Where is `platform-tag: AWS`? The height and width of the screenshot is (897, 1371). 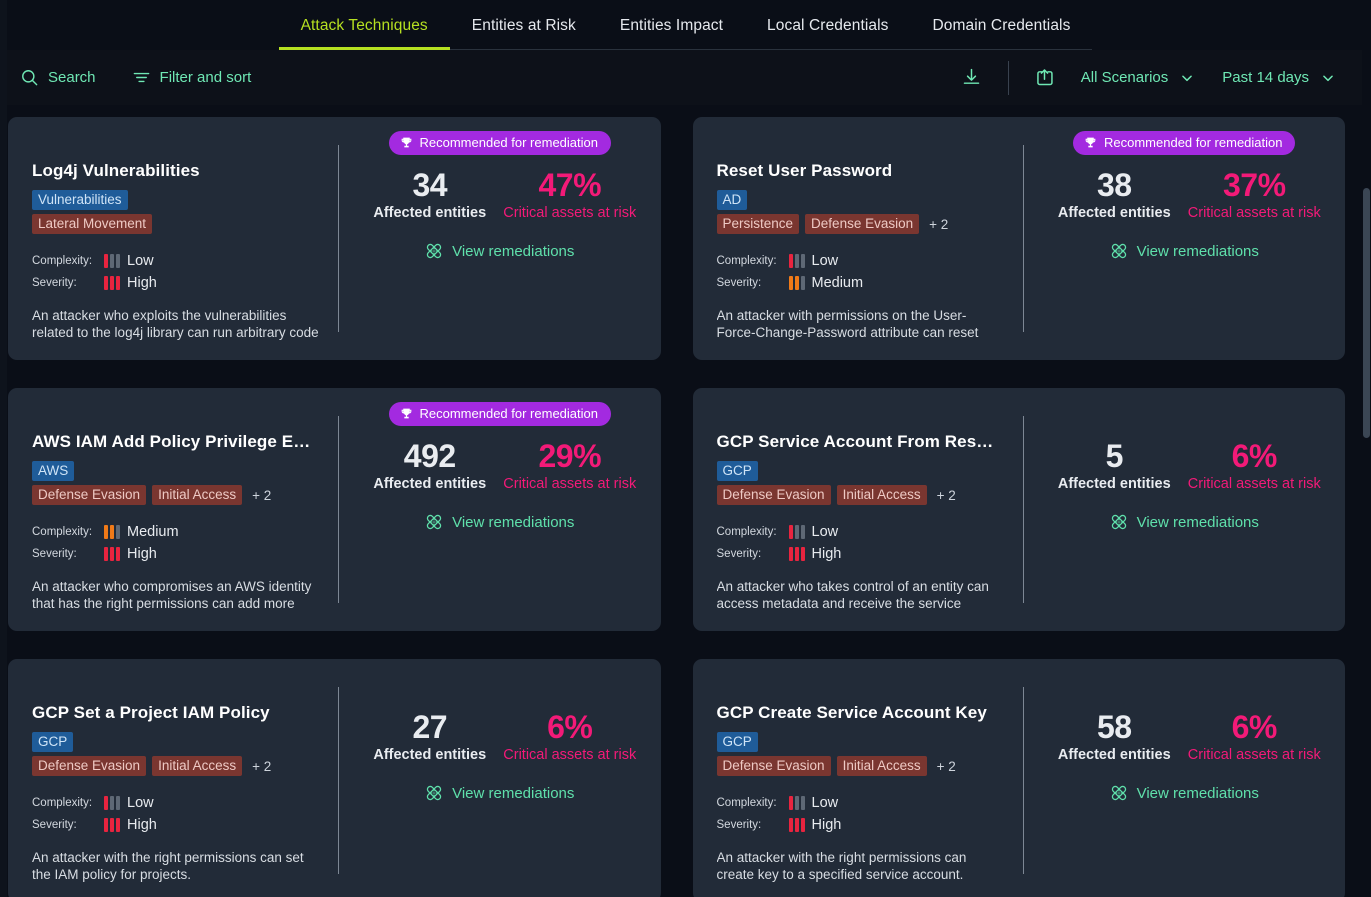 platform-tag: AWS is located at coordinates (53, 471).